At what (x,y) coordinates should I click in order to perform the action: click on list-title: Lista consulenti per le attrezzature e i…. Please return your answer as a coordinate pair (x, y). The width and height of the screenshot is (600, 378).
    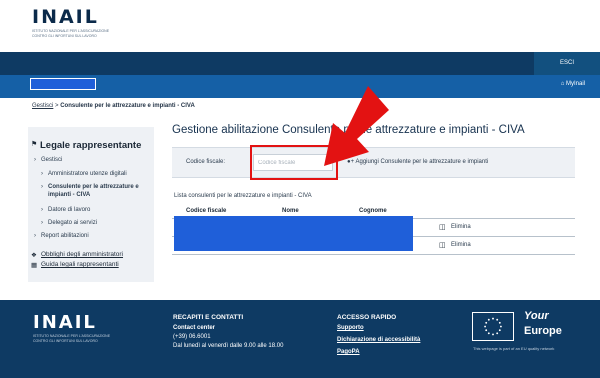
    Looking at the image, I should click on (243, 196).